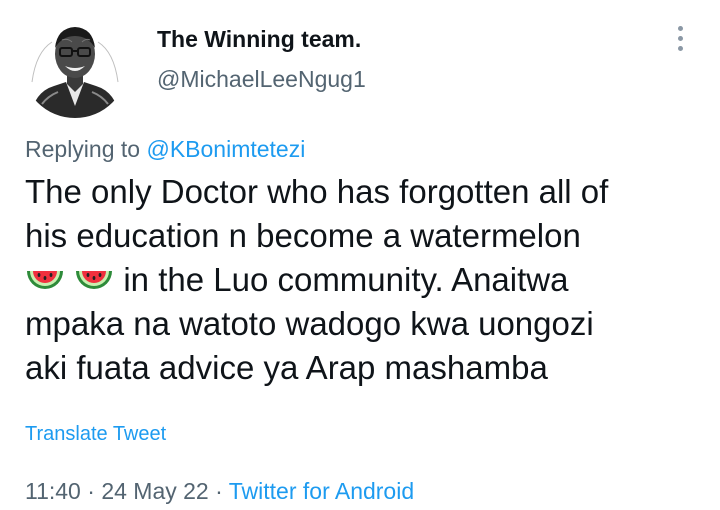  What do you see at coordinates (83, 149) in the screenshot?
I see `replying-to-label: Replying to` at bounding box center [83, 149].